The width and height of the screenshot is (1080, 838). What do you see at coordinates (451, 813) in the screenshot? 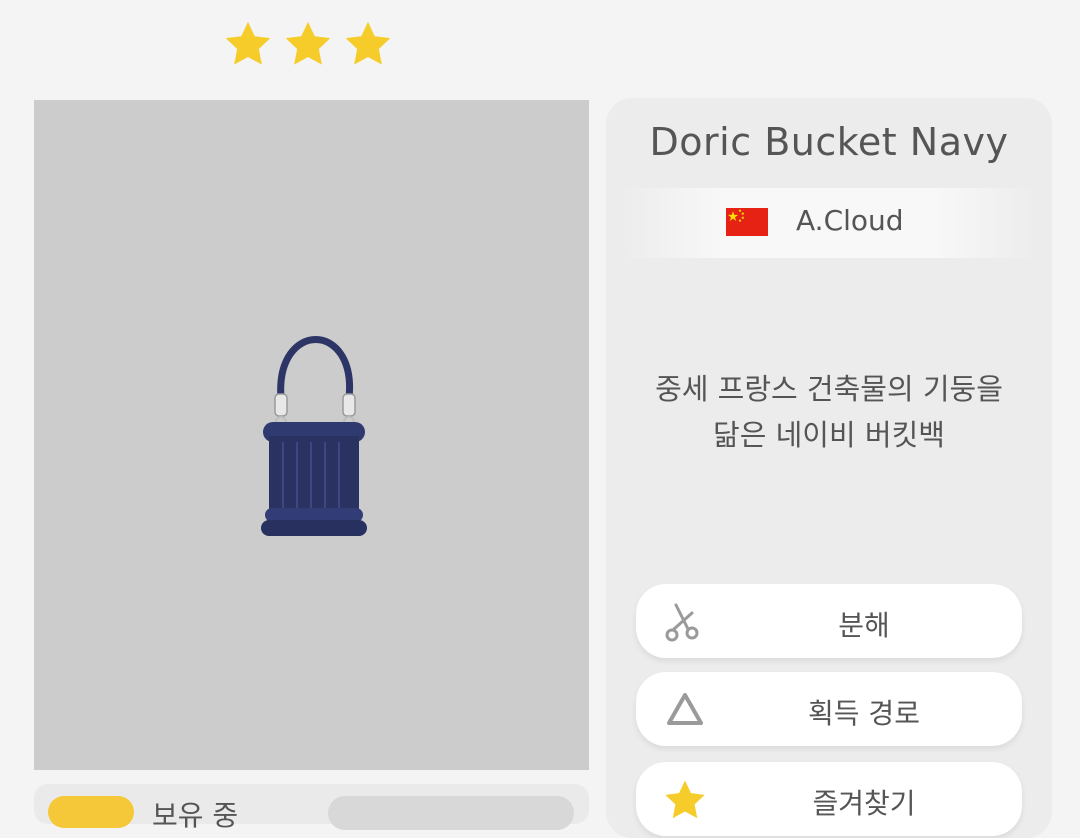
I see `quantity-pill` at bounding box center [451, 813].